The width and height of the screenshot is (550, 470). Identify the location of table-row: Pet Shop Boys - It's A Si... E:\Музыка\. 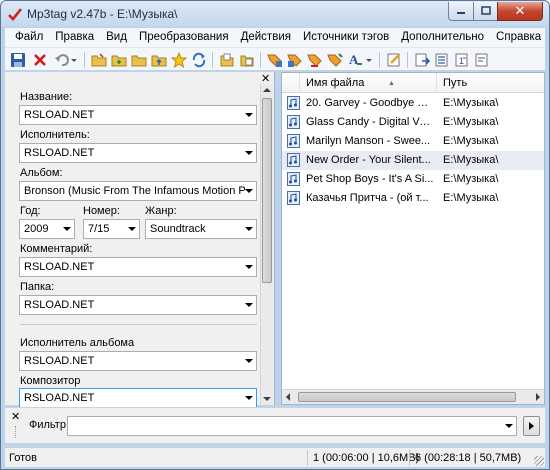
(413, 179).